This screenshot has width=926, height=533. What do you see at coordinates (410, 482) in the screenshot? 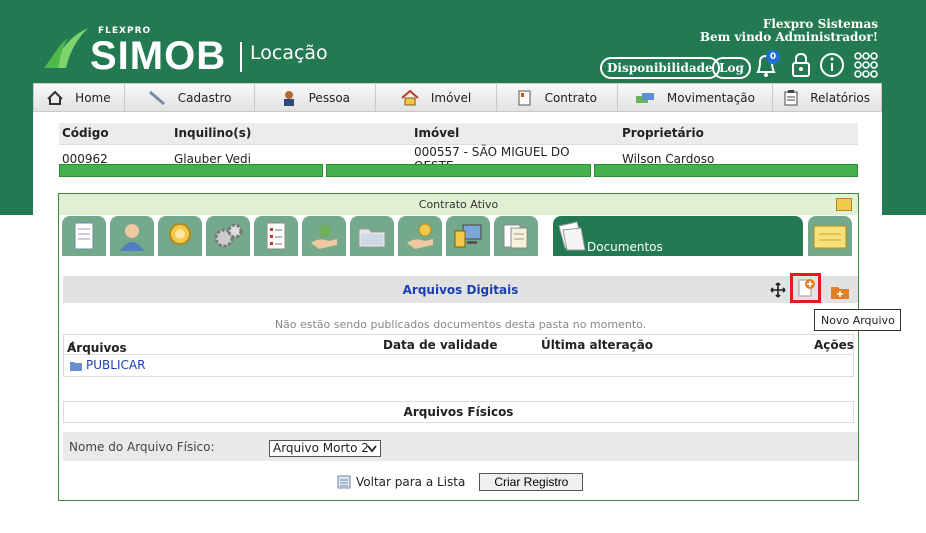
I see `back-to-list-link: Voltar para a Lista` at bounding box center [410, 482].